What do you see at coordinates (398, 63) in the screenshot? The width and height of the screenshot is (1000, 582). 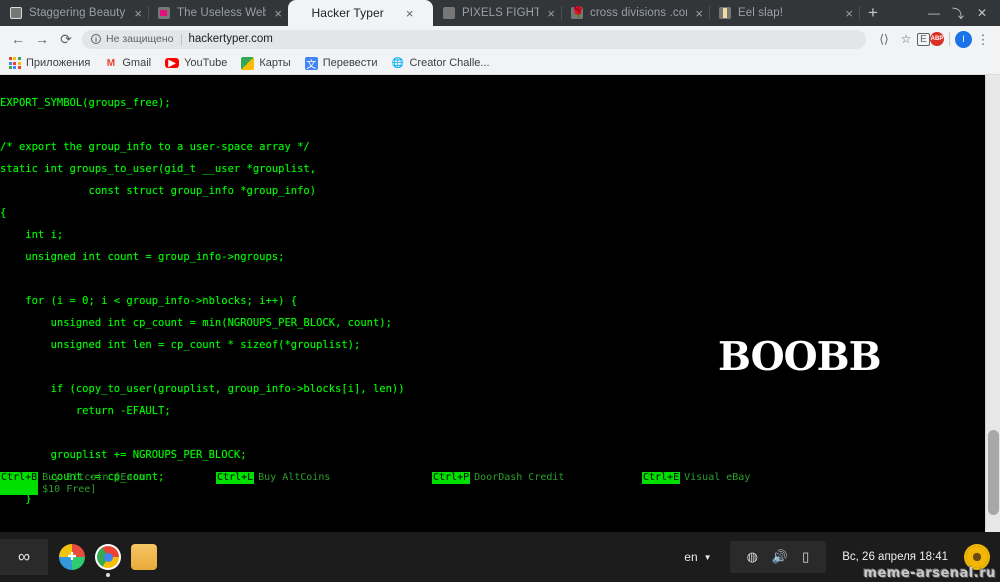 I see `globe-icon: 🌐` at bounding box center [398, 63].